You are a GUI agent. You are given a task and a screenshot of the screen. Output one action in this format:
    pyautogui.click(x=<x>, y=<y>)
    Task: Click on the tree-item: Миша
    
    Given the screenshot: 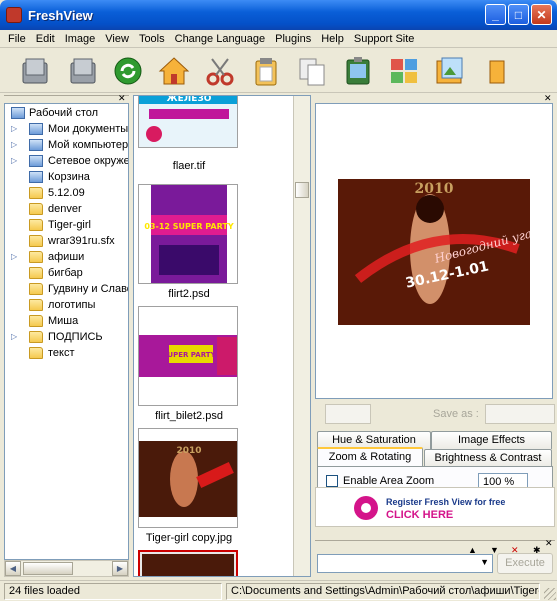 What is the action you would take?
    pyautogui.click(x=66, y=321)
    